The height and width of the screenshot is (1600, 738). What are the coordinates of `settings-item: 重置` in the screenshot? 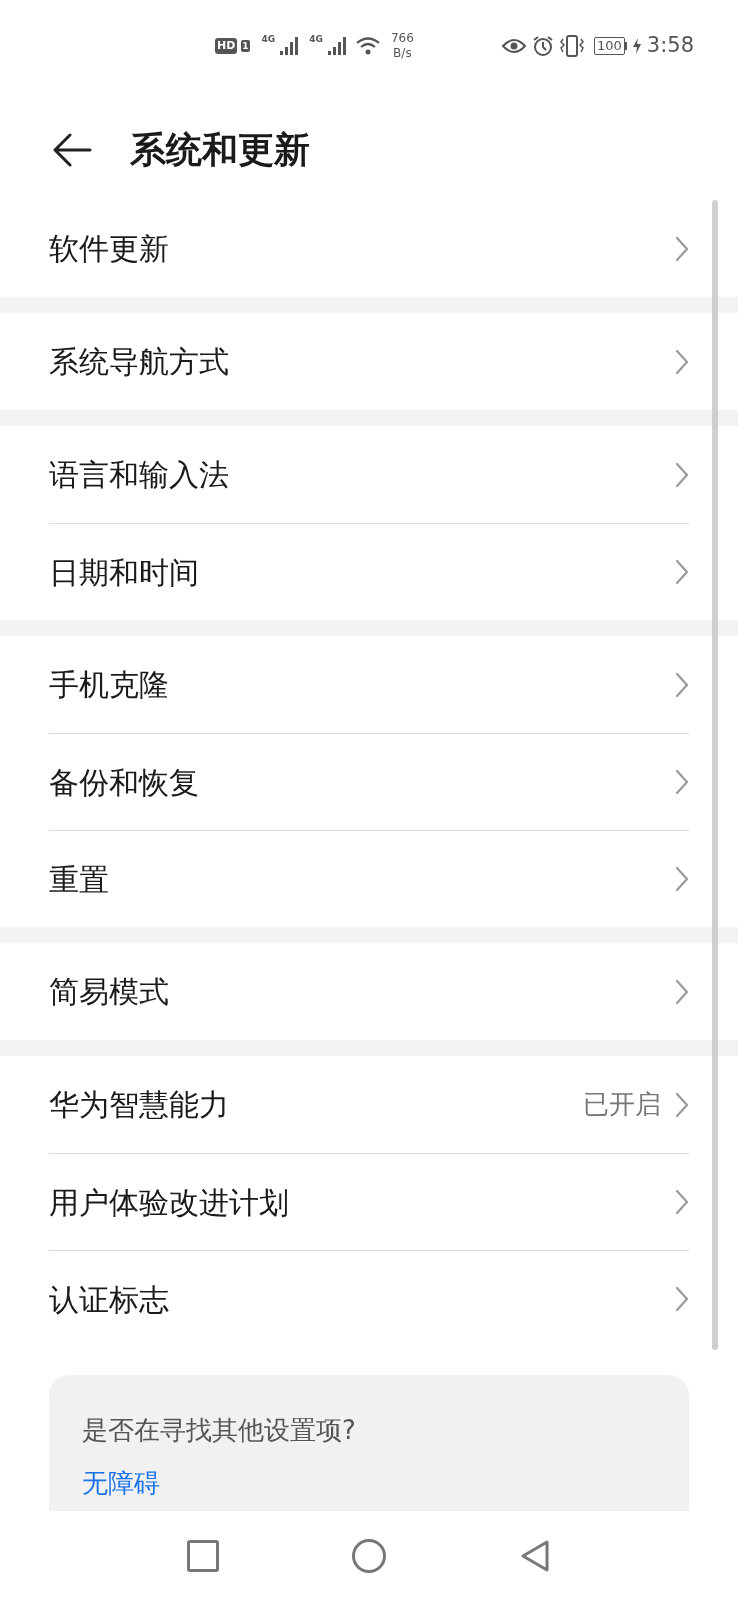 It's located at (369, 878).